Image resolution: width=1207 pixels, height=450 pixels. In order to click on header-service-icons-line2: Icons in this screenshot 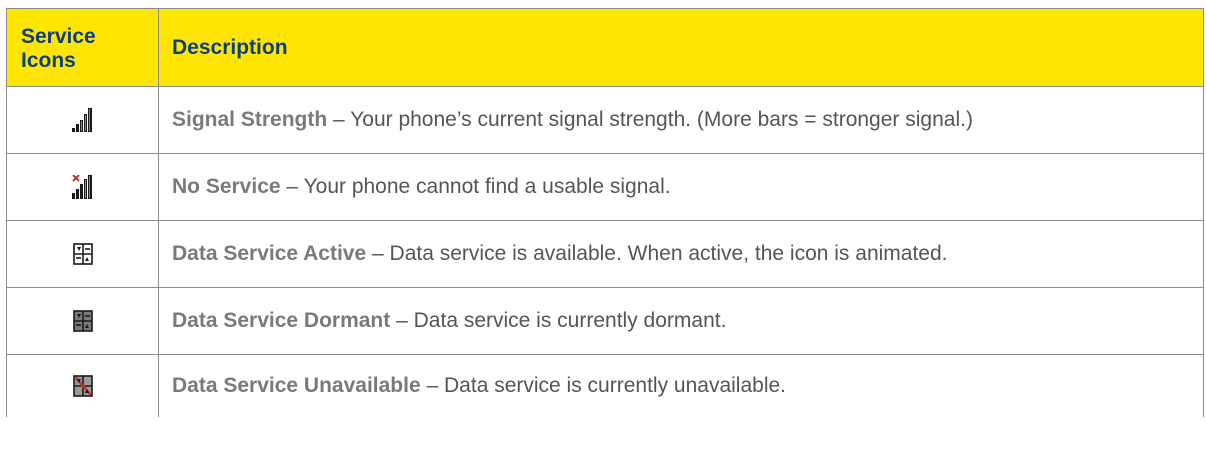, I will do `click(48, 60)`.